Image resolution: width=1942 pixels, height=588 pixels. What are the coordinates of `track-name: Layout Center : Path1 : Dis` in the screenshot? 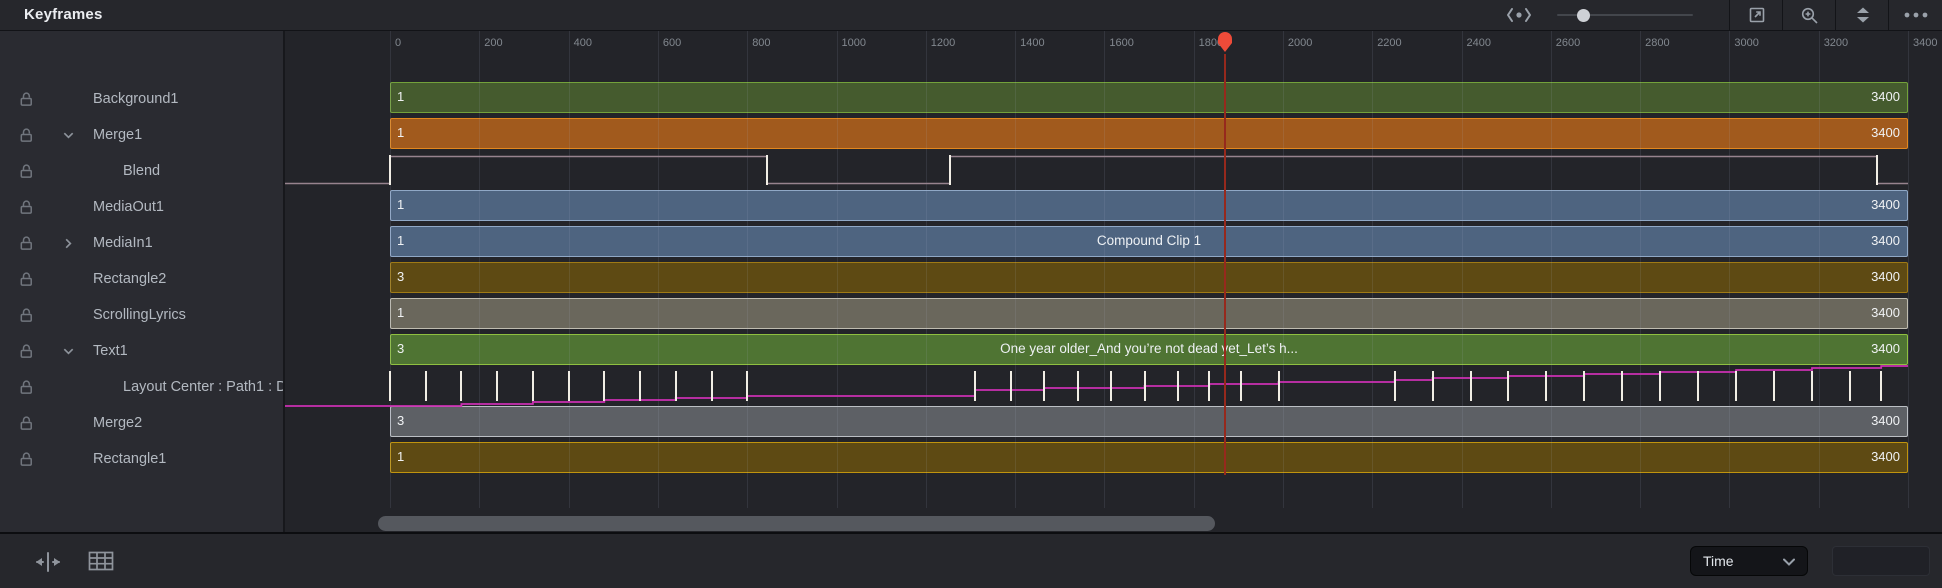 It's located at (203, 387).